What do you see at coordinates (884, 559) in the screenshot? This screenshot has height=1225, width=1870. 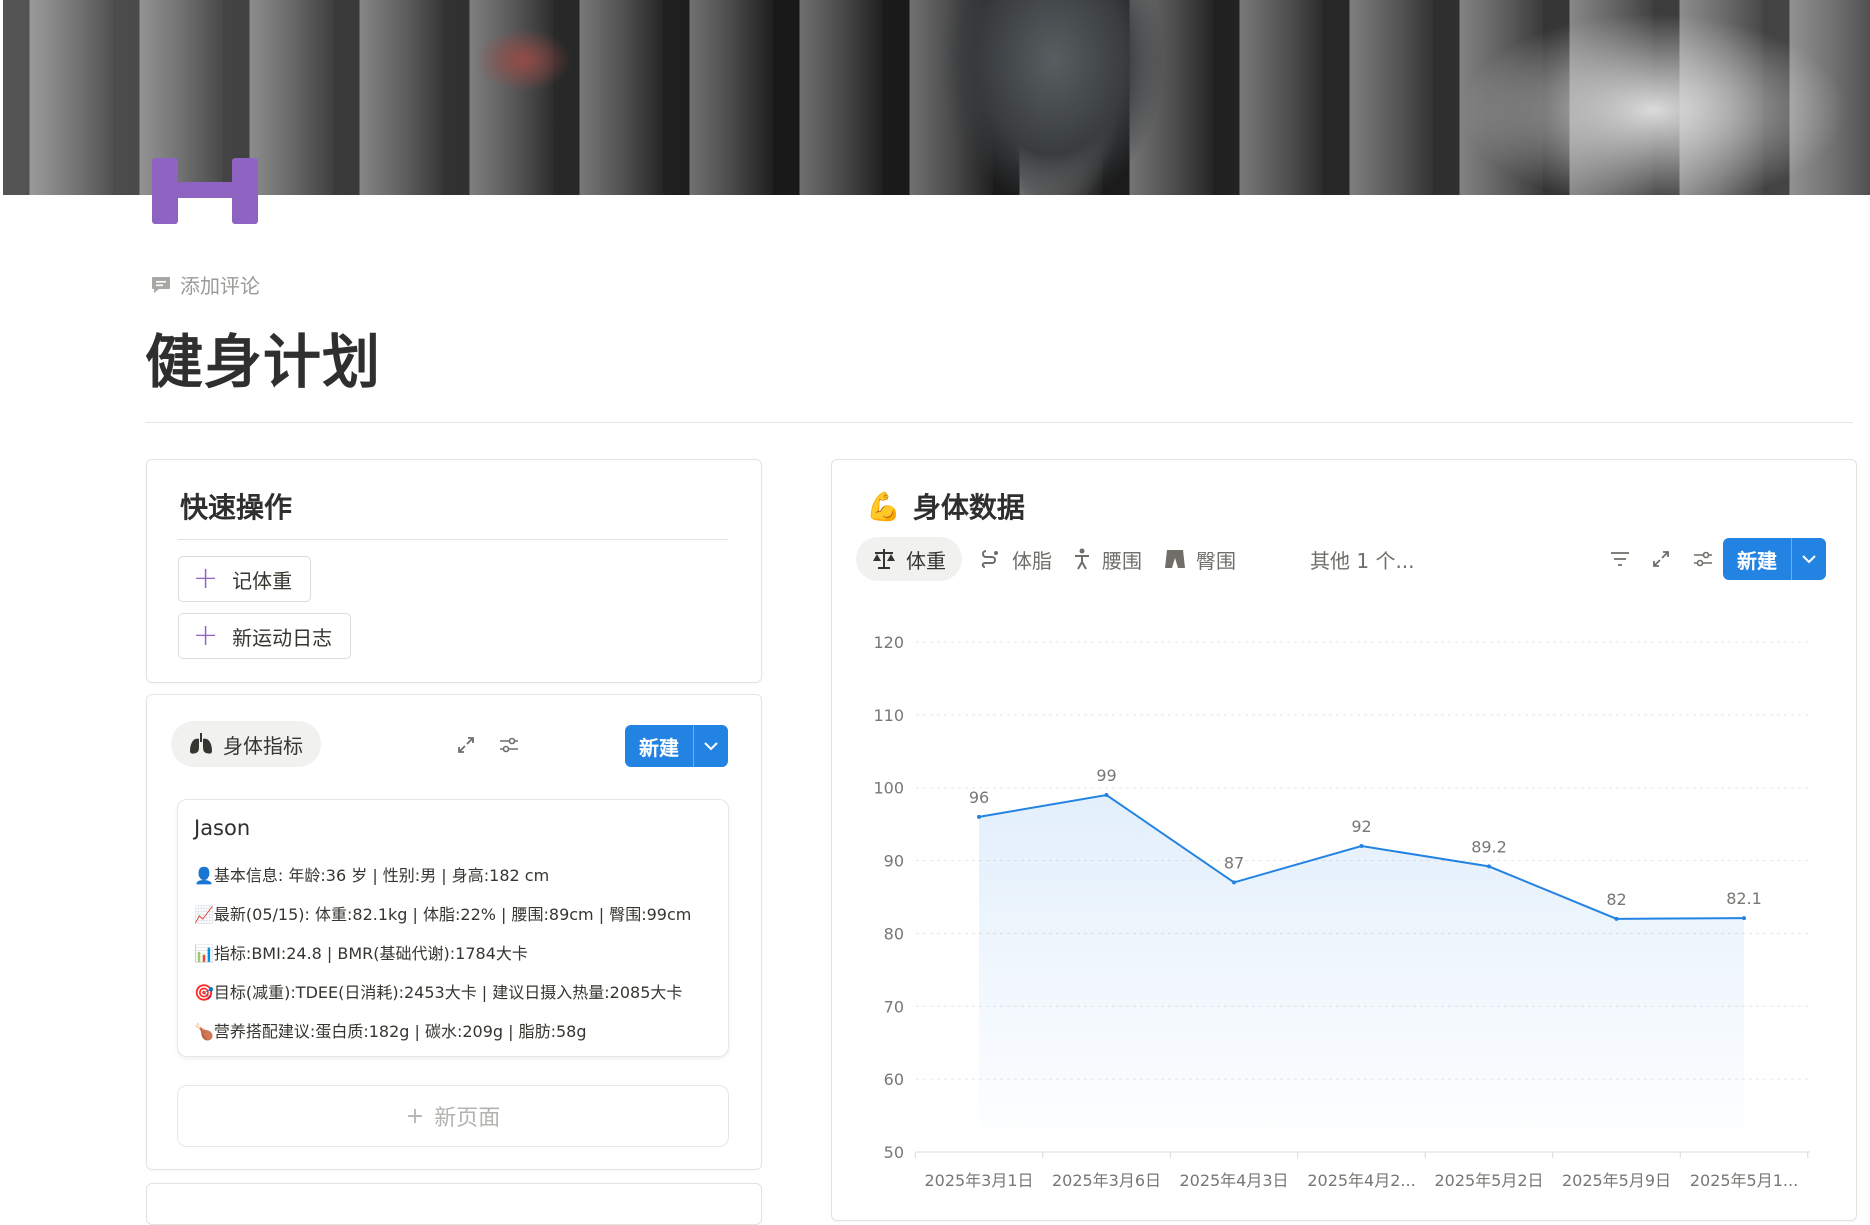 I see `scale-icon` at bounding box center [884, 559].